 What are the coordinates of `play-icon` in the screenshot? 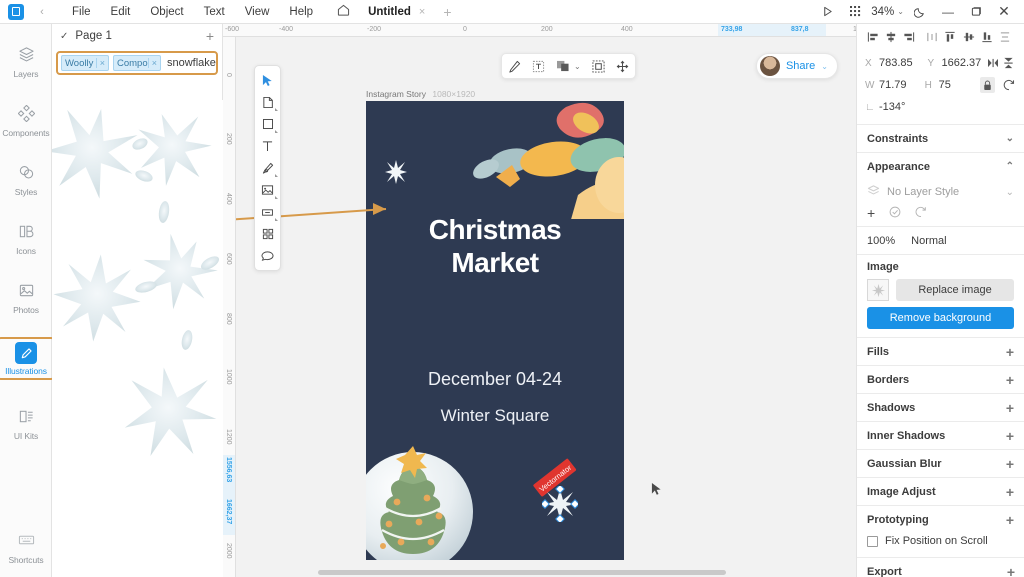 It's located at (827, 12).